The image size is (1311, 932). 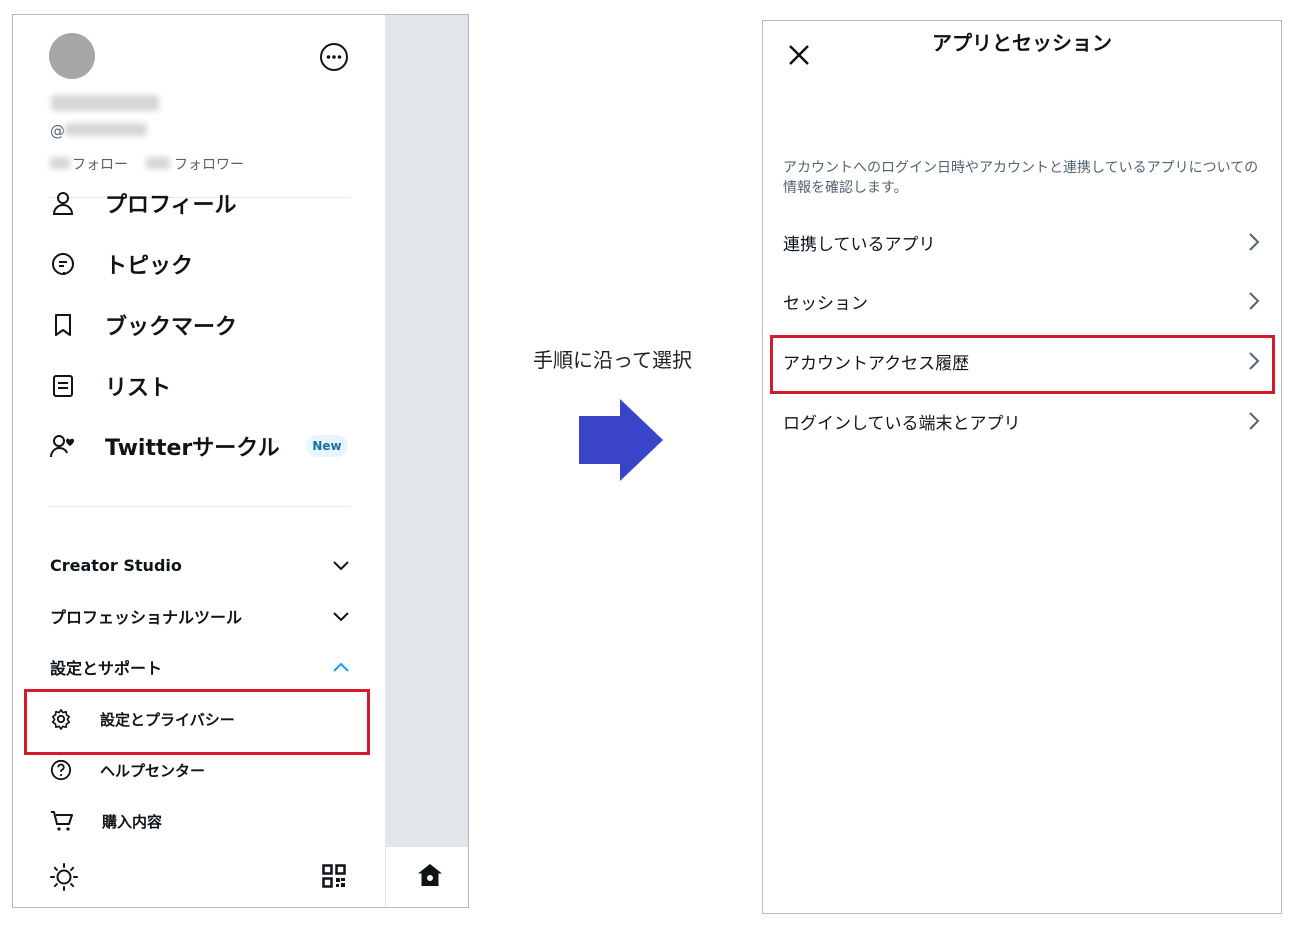 What do you see at coordinates (426, 431) in the screenshot?
I see `dimmed-timeline-strip` at bounding box center [426, 431].